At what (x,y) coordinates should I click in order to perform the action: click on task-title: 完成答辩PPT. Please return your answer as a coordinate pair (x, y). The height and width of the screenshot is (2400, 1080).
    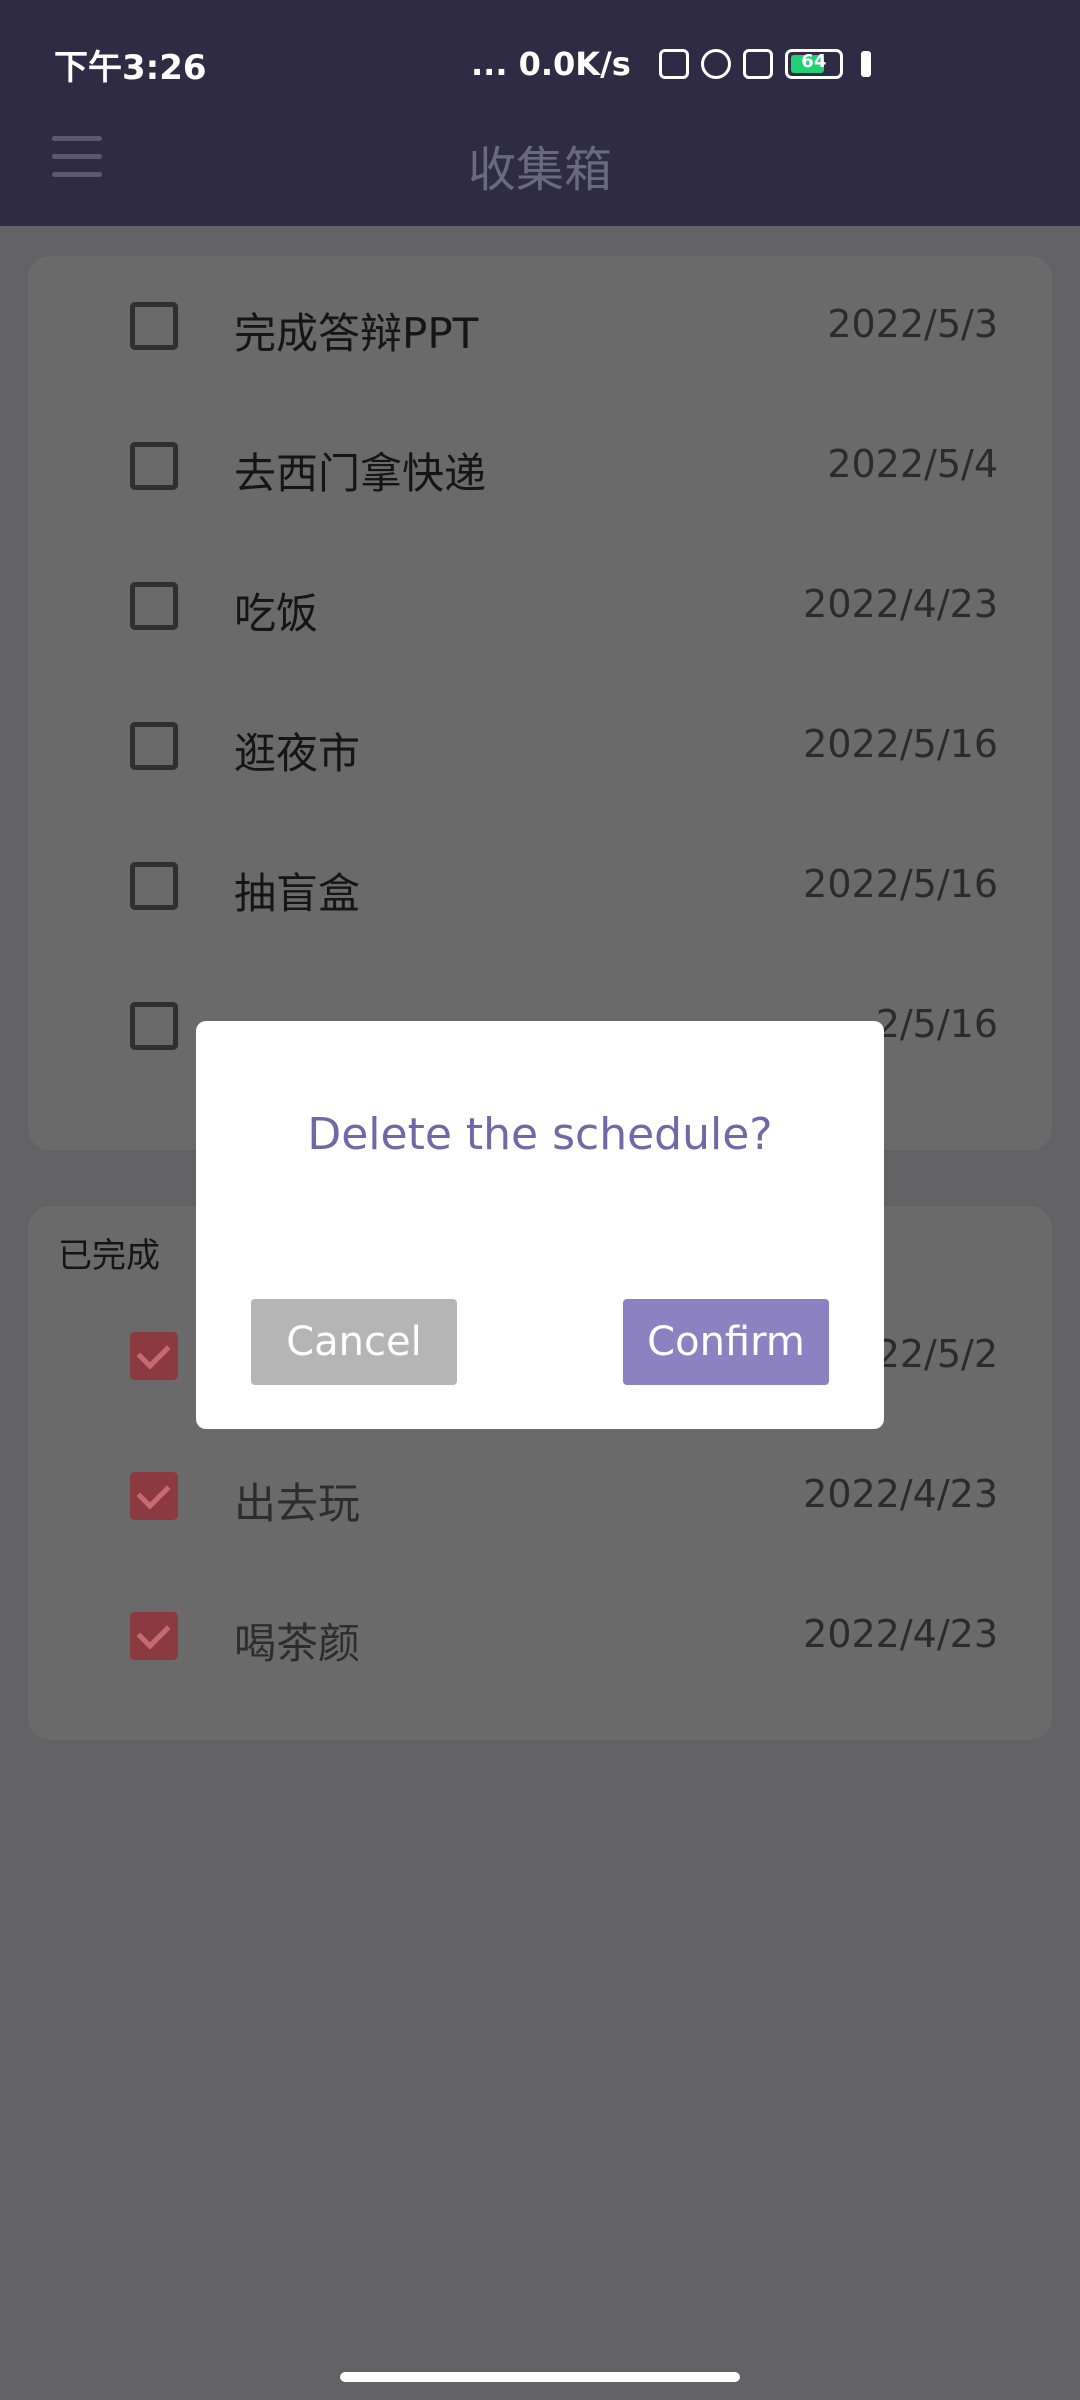
    Looking at the image, I should click on (356, 333).